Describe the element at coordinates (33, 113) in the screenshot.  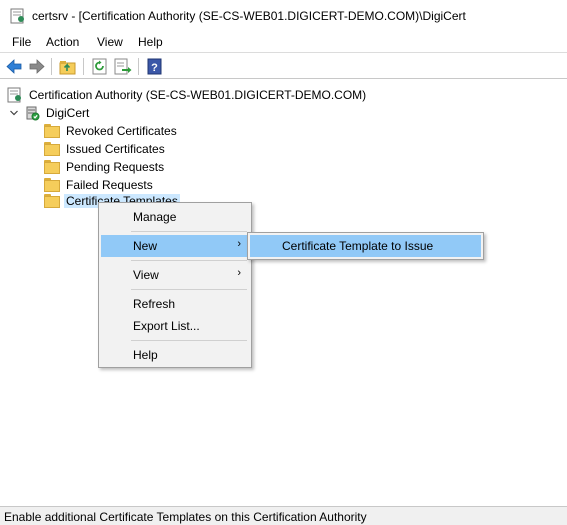
I see `ca-server-icon` at that location.